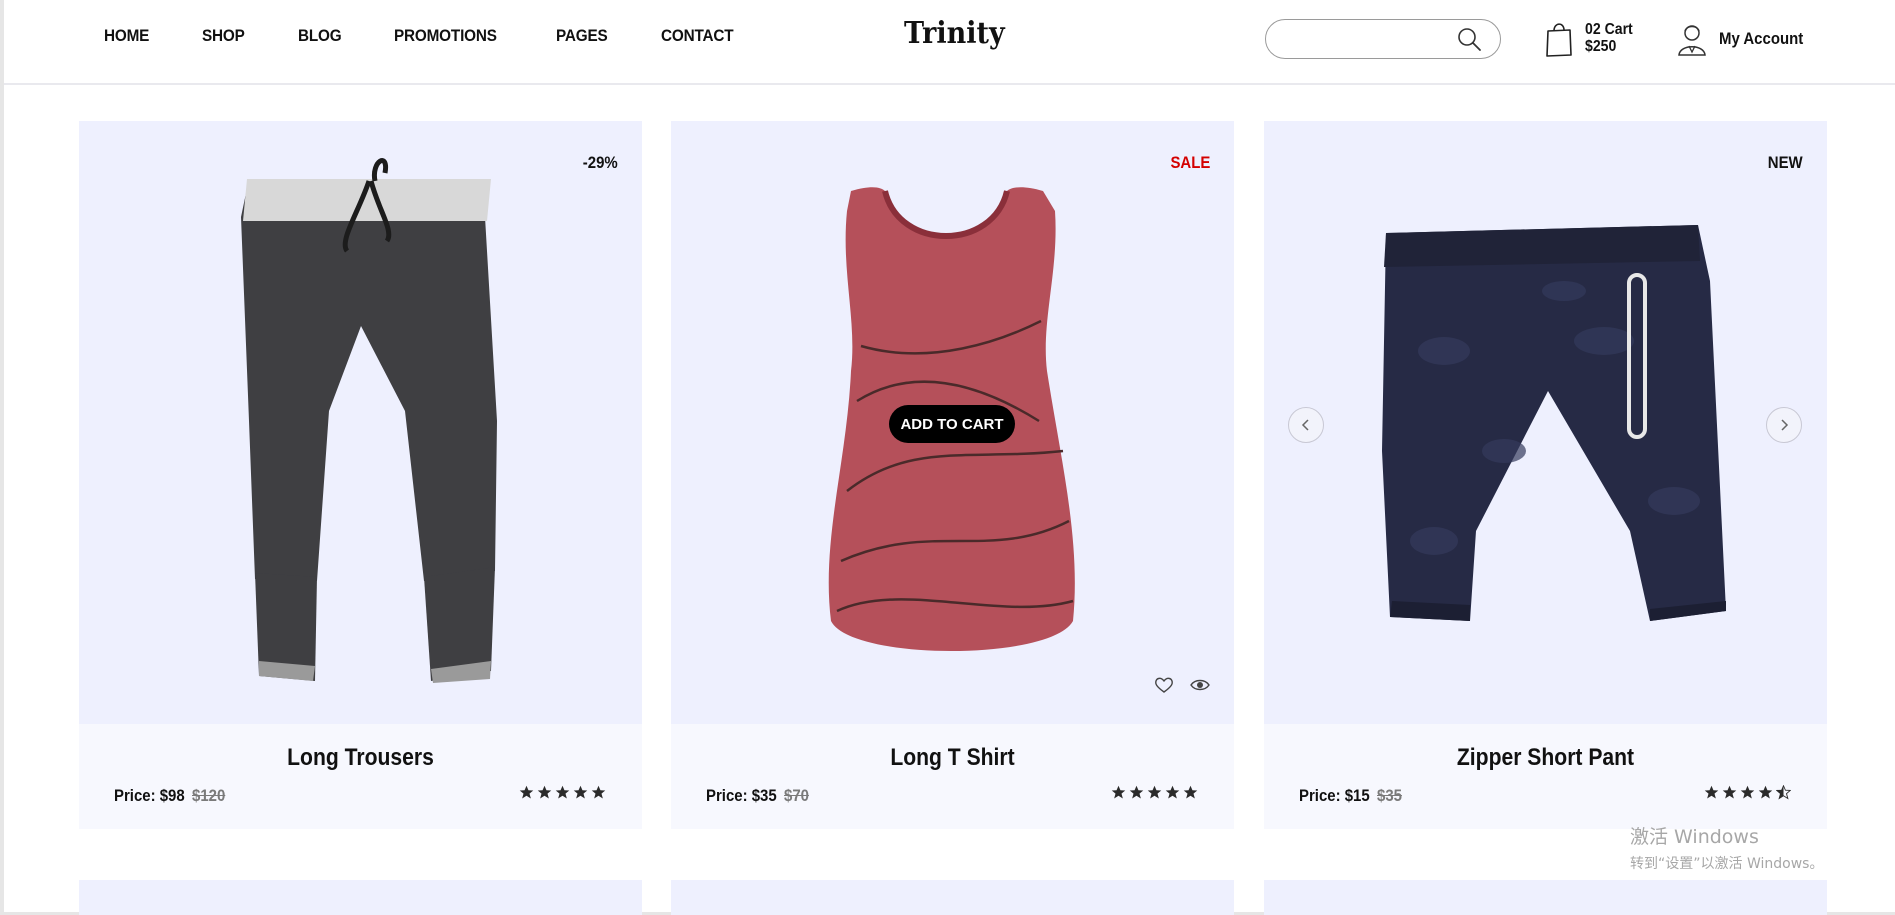  I want to click on half-star-icon, so click(1783, 792).